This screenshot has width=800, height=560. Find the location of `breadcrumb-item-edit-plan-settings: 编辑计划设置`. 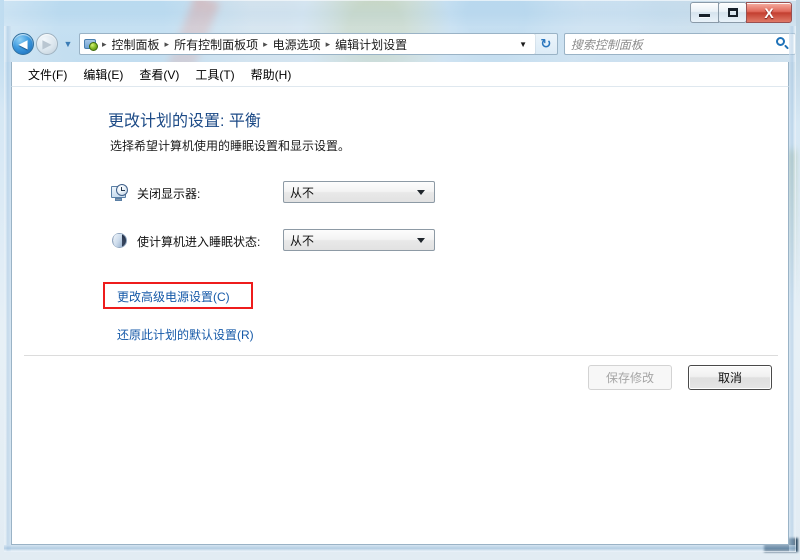

breadcrumb-item-edit-plan-settings: 编辑计划设置 is located at coordinates (371, 44).